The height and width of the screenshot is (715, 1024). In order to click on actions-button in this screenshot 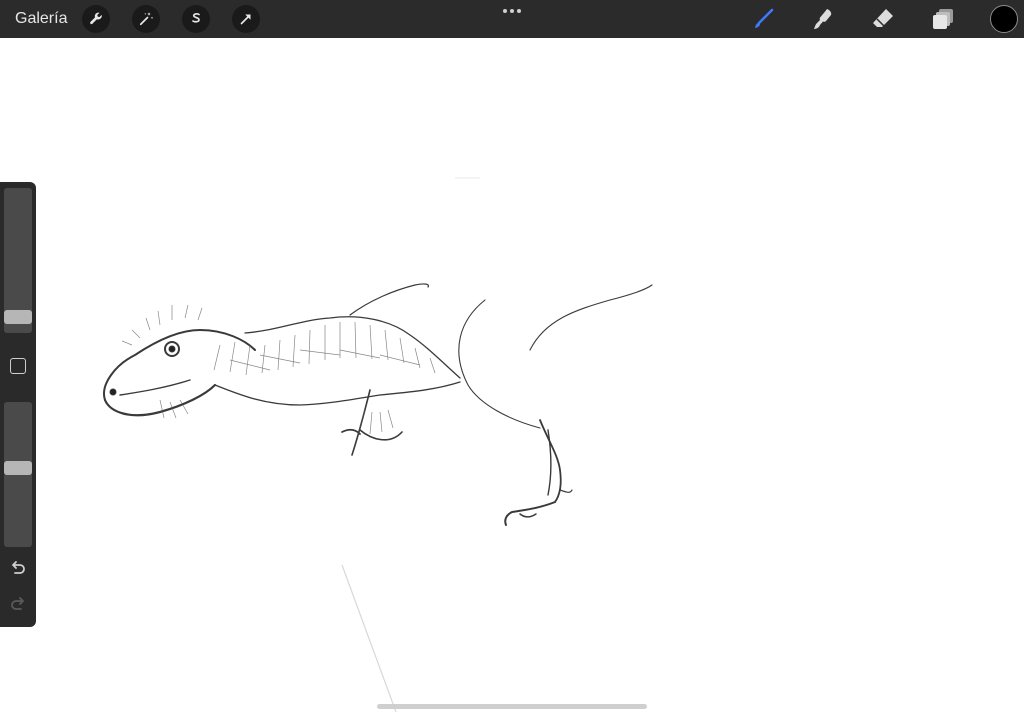, I will do `click(96, 19)`.